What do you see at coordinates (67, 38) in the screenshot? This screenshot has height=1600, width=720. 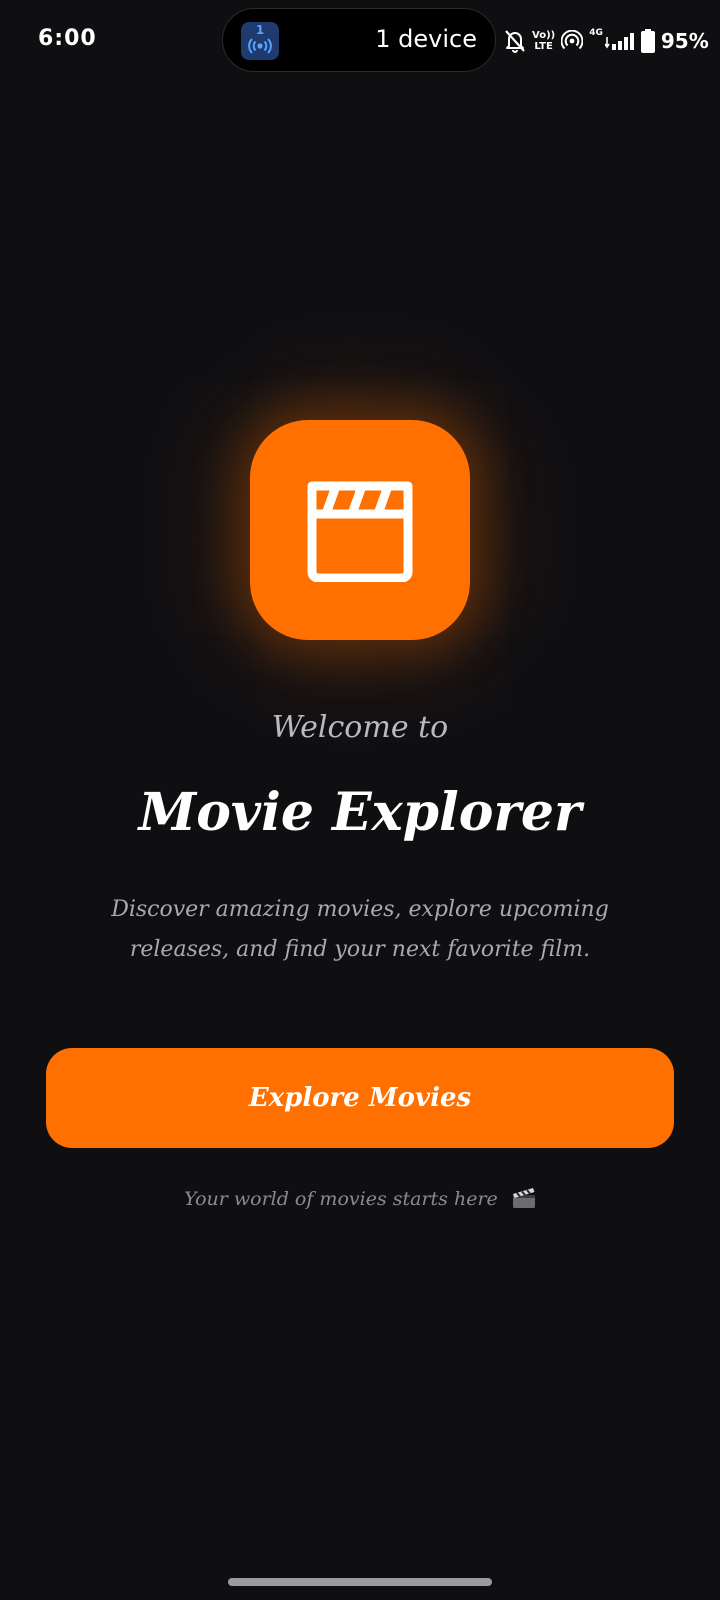 I see `status-time: 6:00` at bounding box center [67, 38].